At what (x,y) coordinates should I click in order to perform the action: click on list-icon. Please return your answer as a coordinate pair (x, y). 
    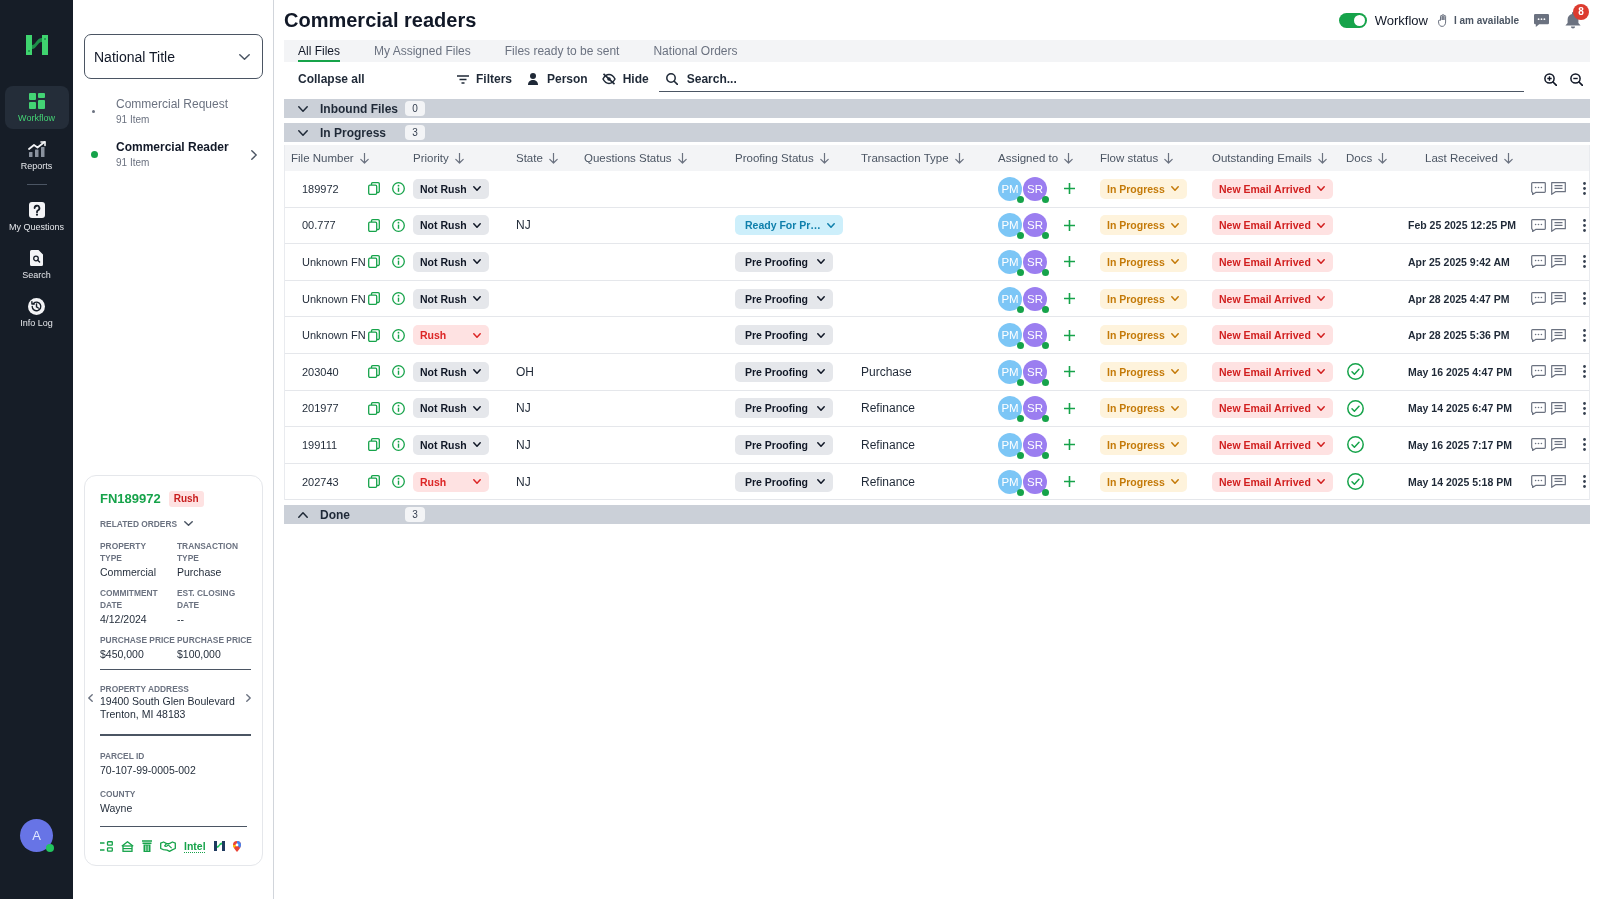
    Looking at the image, I should click on (106, 846).